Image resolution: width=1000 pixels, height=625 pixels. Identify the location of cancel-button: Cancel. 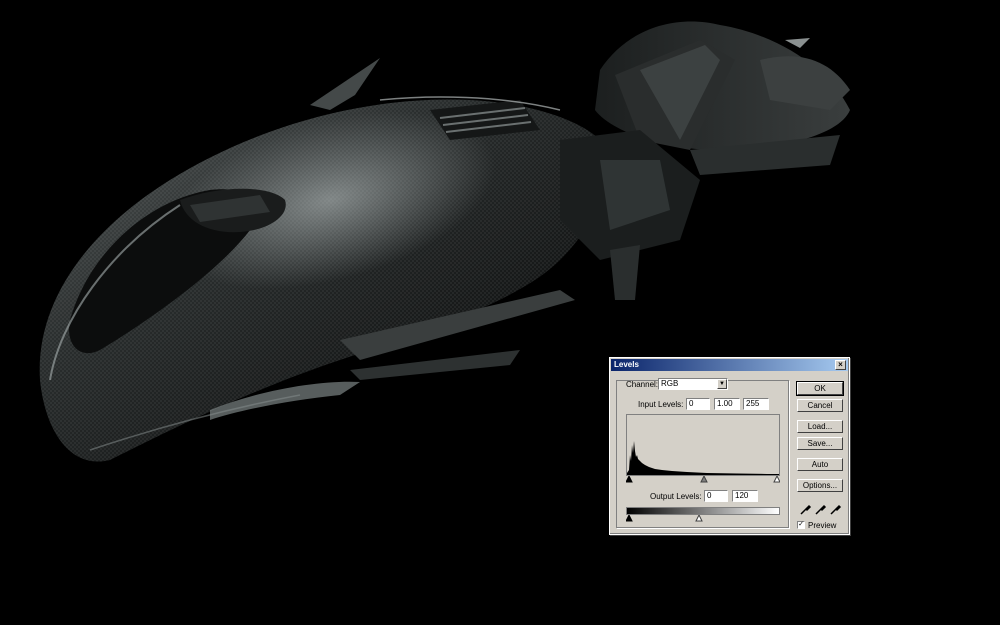
(820, 405).